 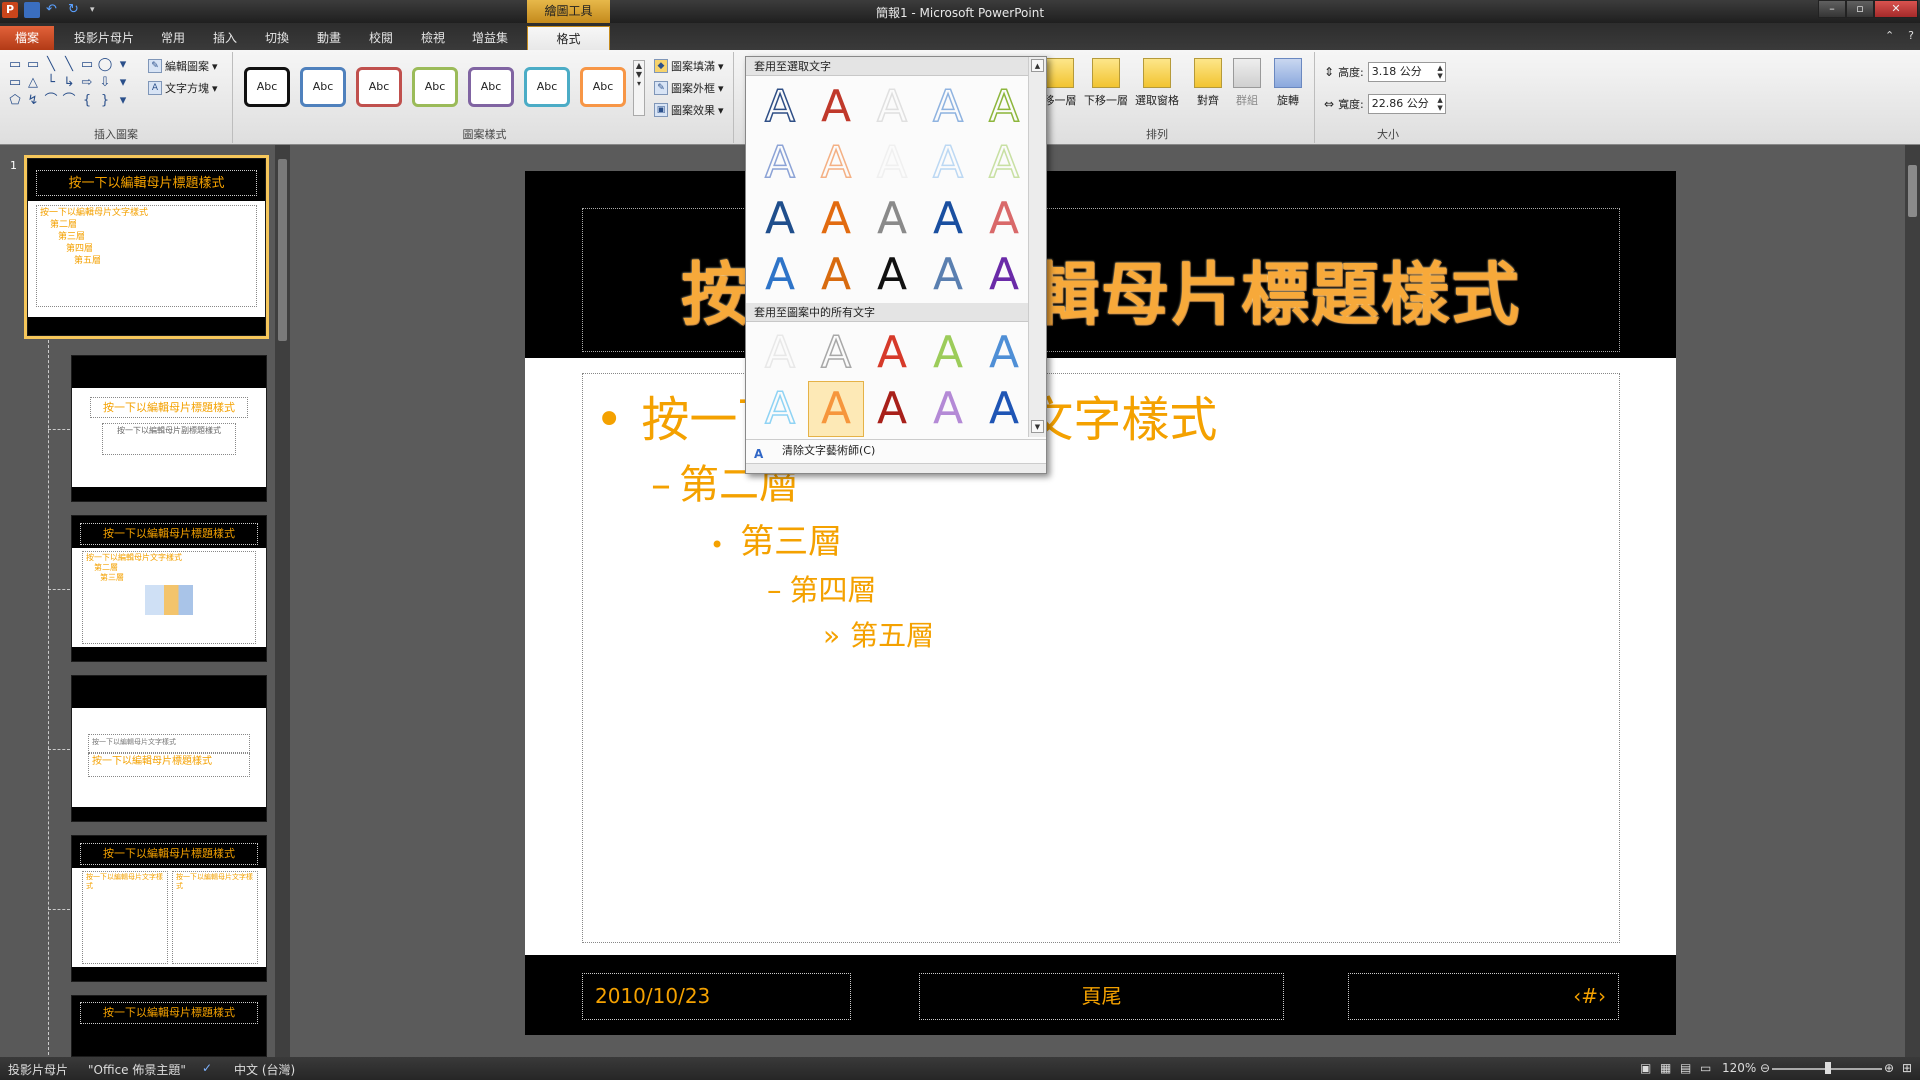 I want to click on fit-to-window-icon: ⊞, so click(x=1907, y=1068).